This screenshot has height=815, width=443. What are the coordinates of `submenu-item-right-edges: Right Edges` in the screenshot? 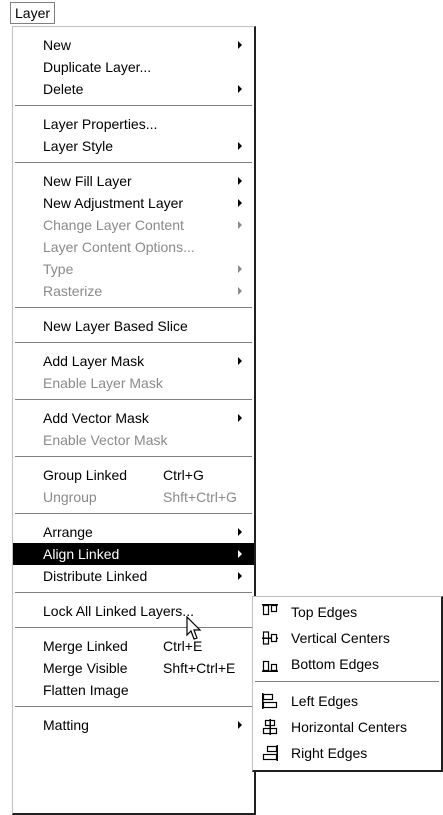 It's located at (347, 753).